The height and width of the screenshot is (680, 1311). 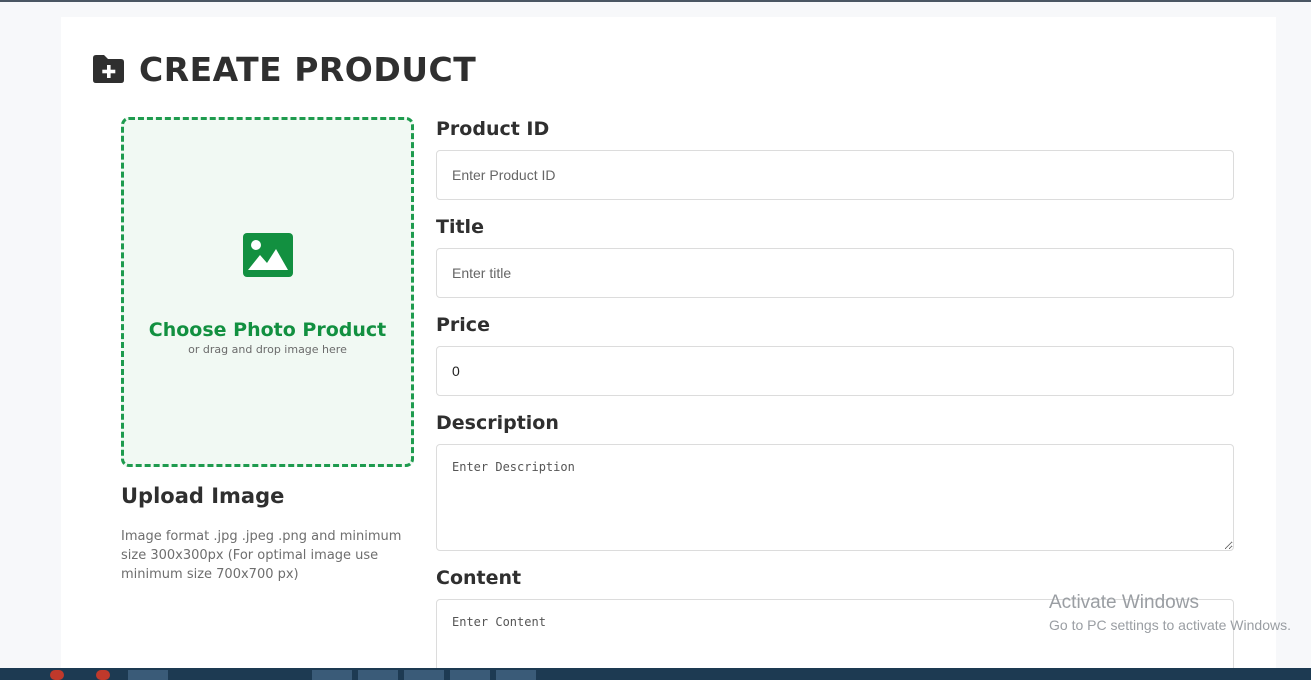 I want to click on dropzone-title: Choose Photo Product, so click(x=267, y=330).